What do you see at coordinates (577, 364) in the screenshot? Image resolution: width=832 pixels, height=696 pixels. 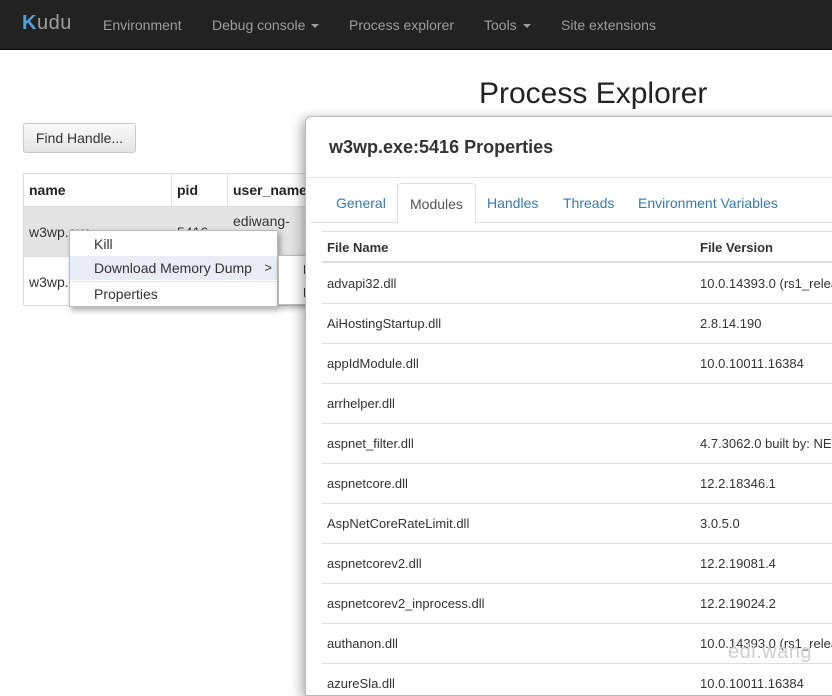 I see `table-row: appIdModule.dll 10.0.10011.16384` at bounding box center [577, 364].